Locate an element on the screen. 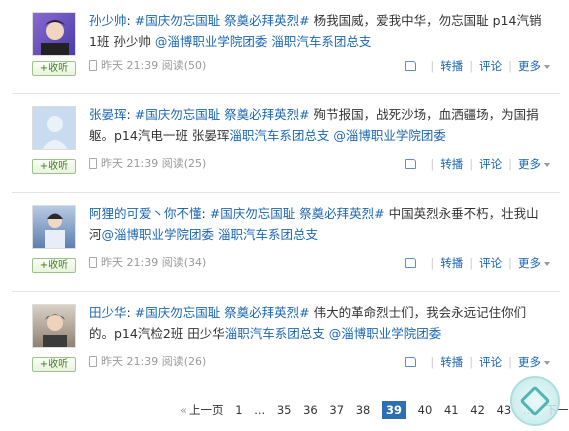 The width and height of the screenshot is (569, 431). page-link: 38 is located at coordinates (363, 410).